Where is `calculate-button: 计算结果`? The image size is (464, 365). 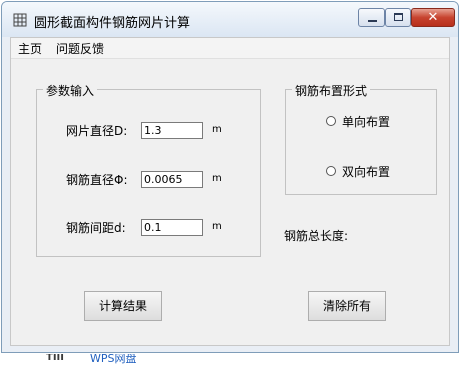 calculate-button: 计算结果 is located at coordinates (123, 306).